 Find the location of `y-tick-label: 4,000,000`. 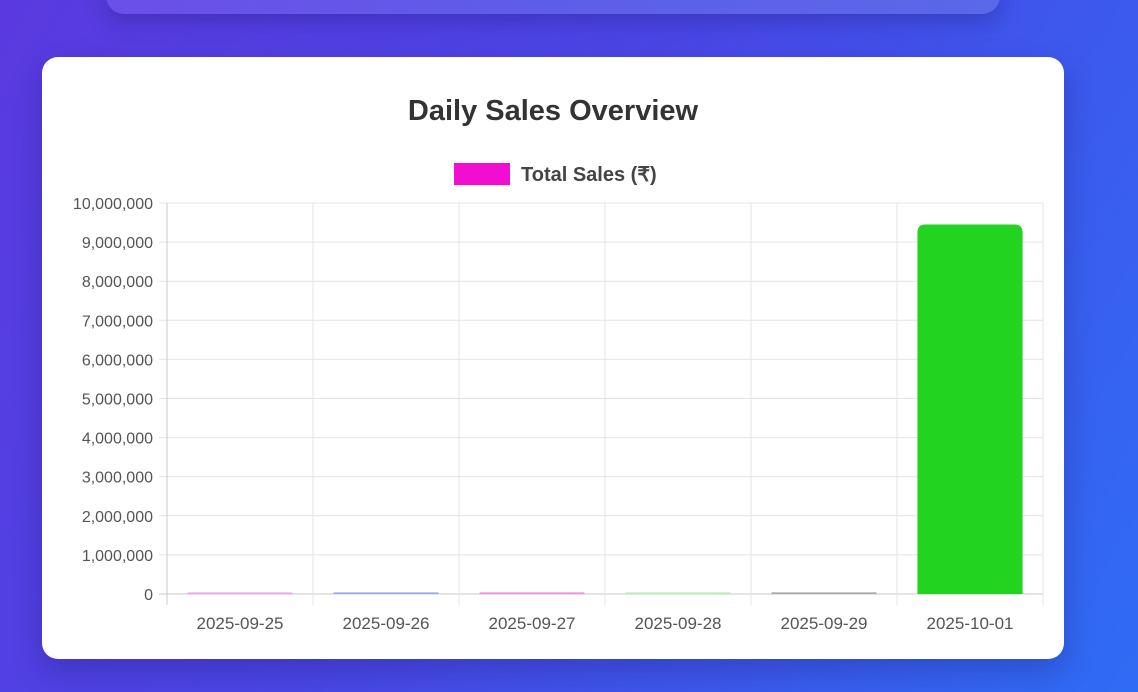

y-tick-label: 4,000,000 is located at coordinates (117, 439).